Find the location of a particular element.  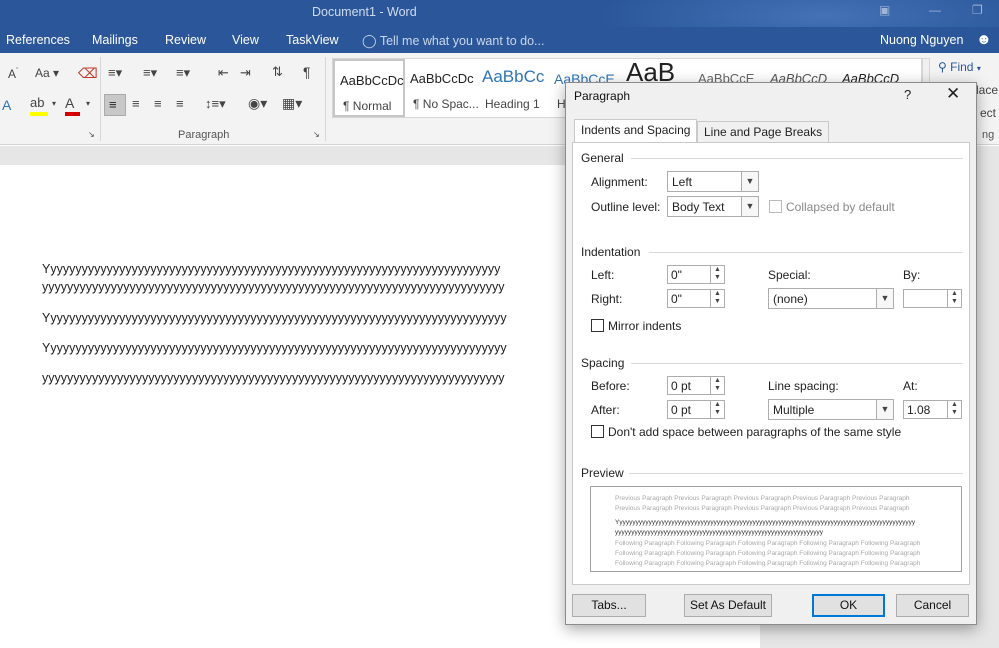

outline-level-value: Body Text is located at coordinates (698, 207).